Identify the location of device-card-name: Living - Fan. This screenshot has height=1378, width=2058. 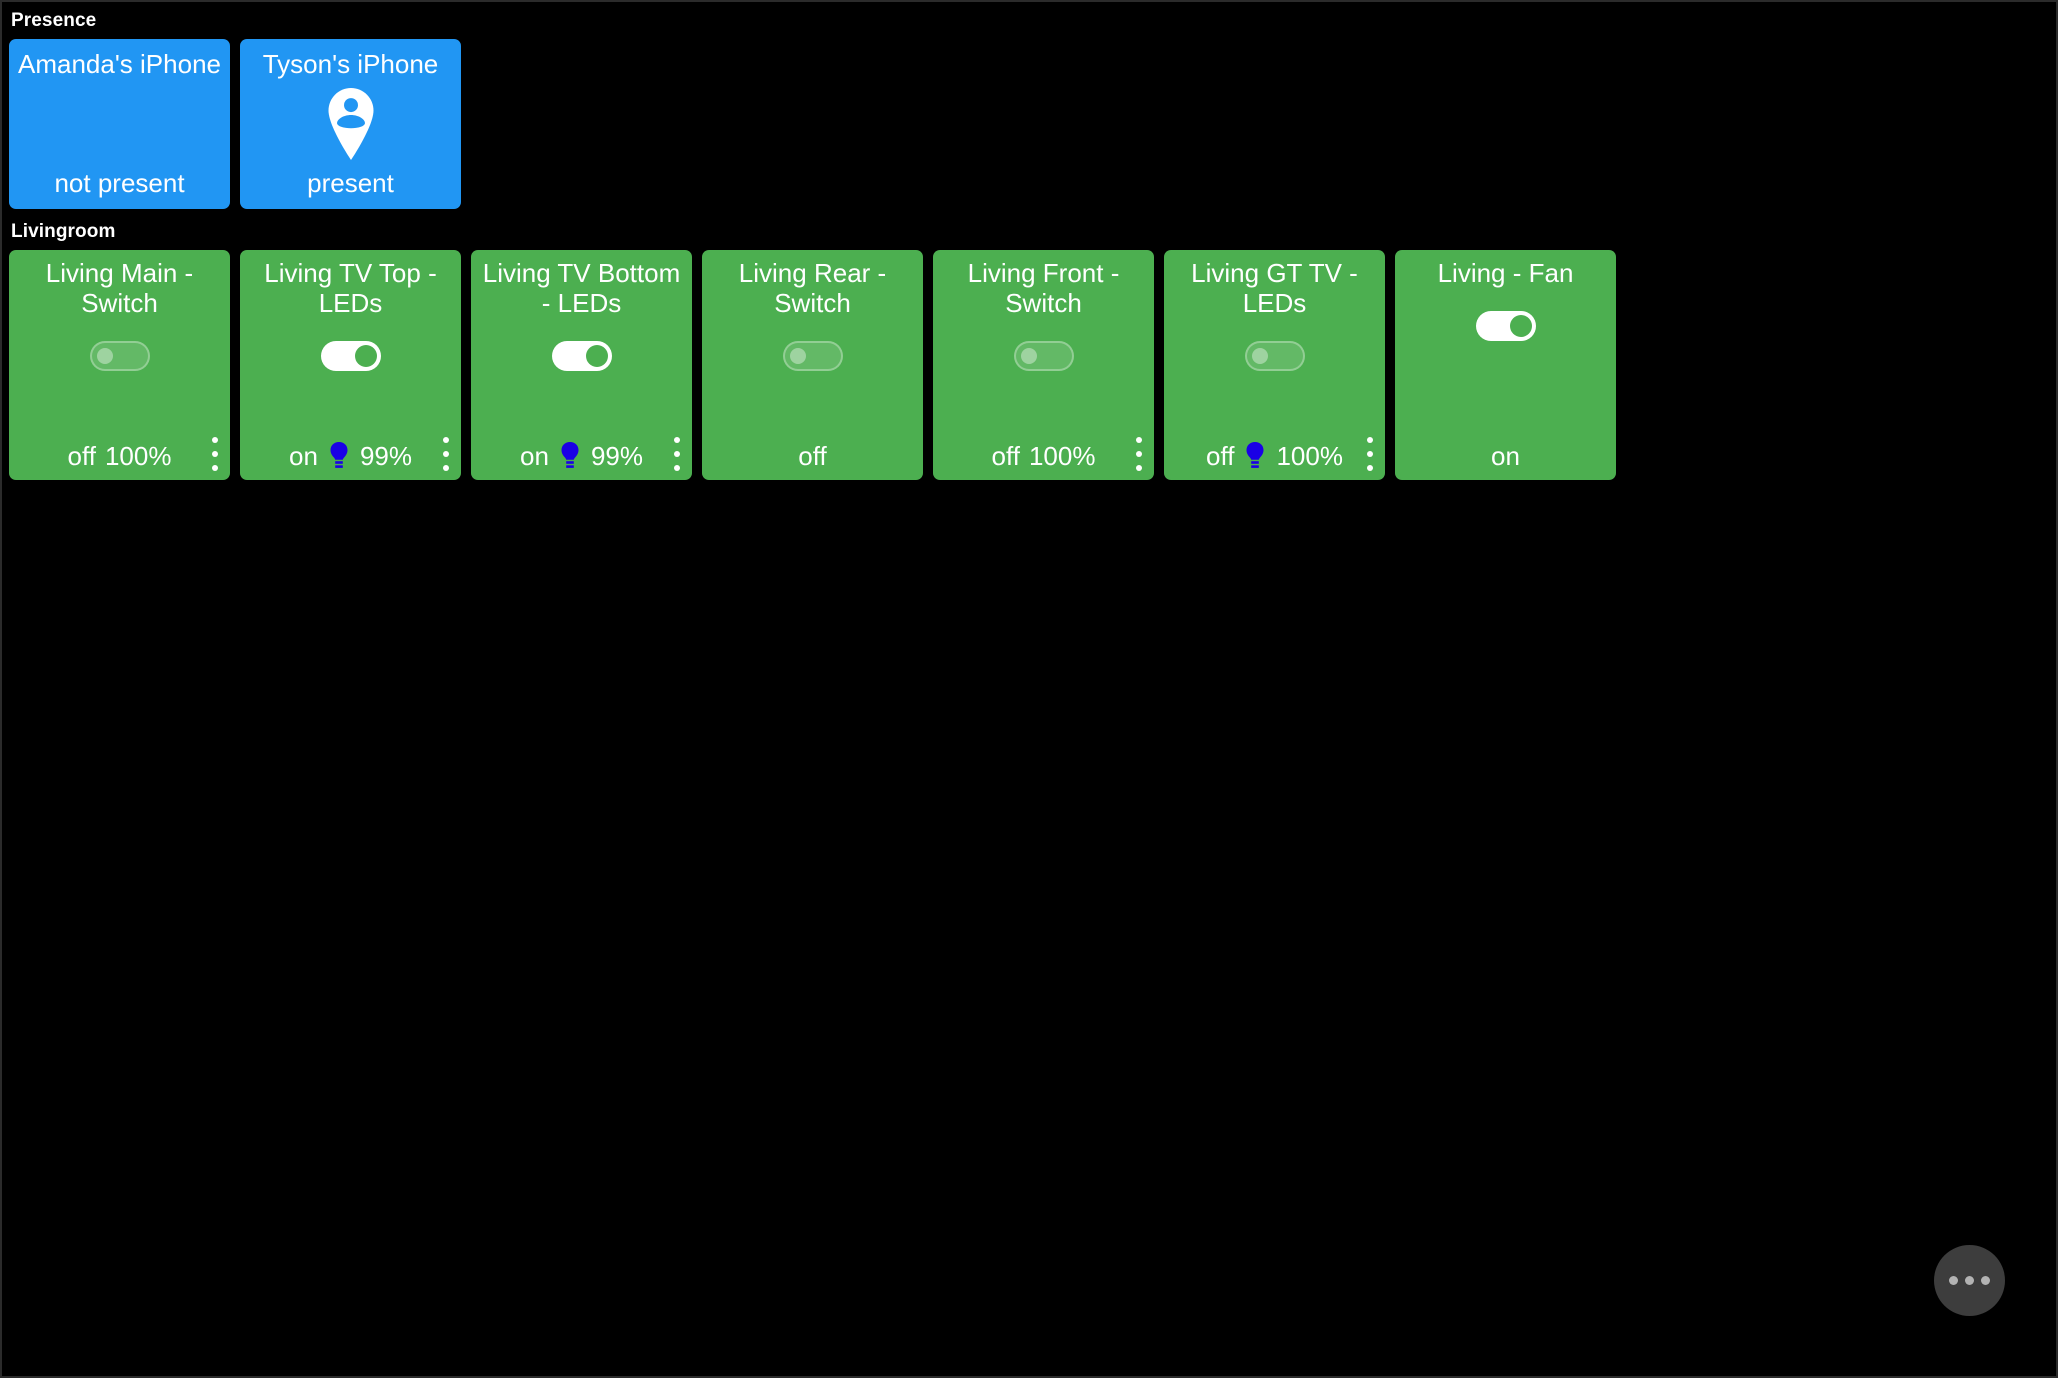
(1505, 273).